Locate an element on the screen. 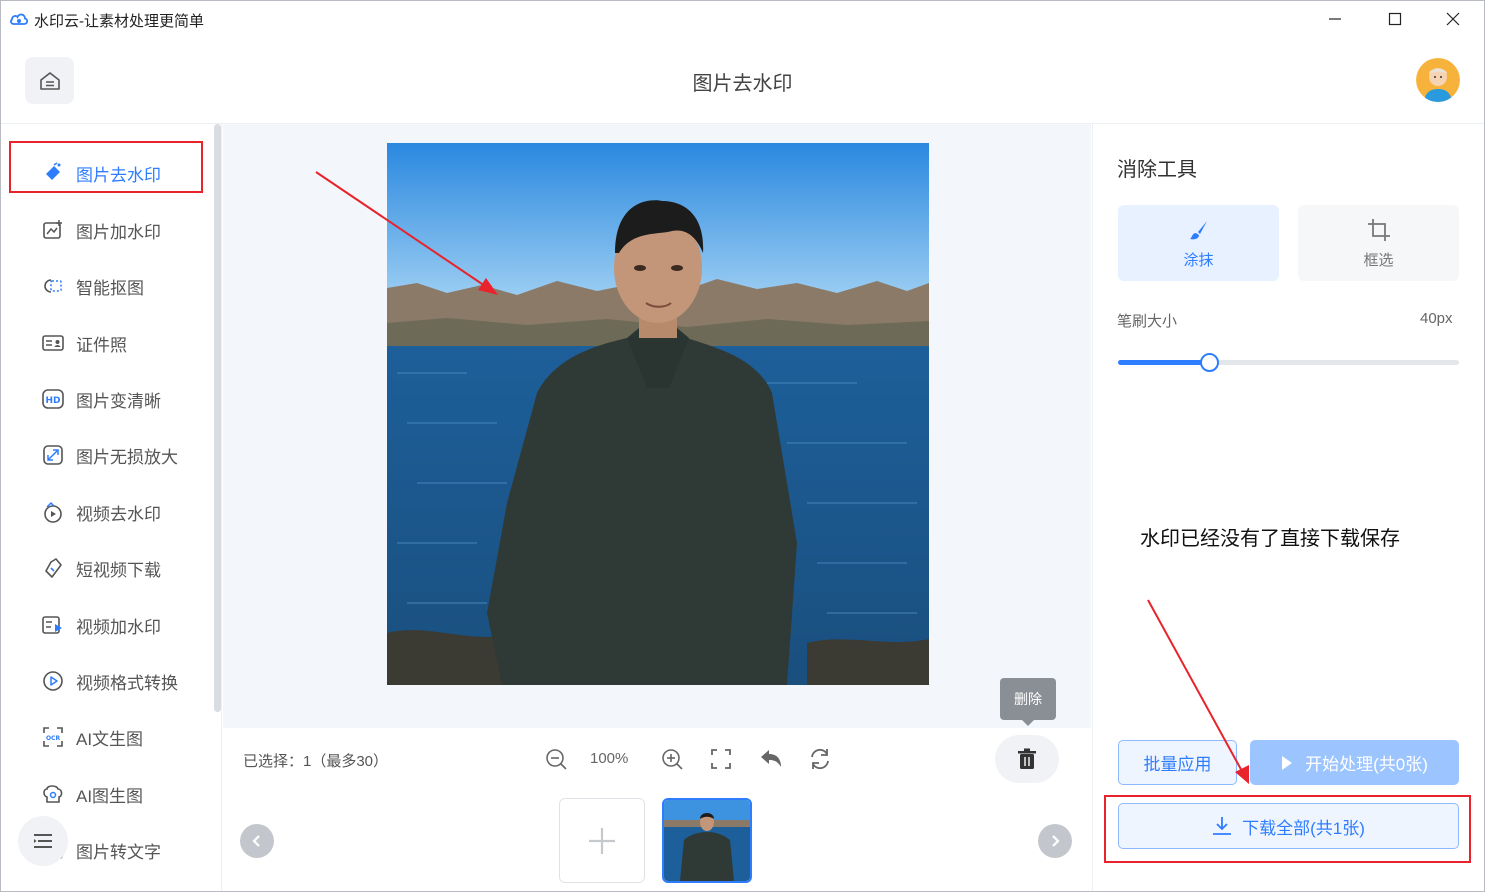 The height and width of the screenshot is (892, 1485). brush-size-value: 40px is located at coordinates (1436, 318).